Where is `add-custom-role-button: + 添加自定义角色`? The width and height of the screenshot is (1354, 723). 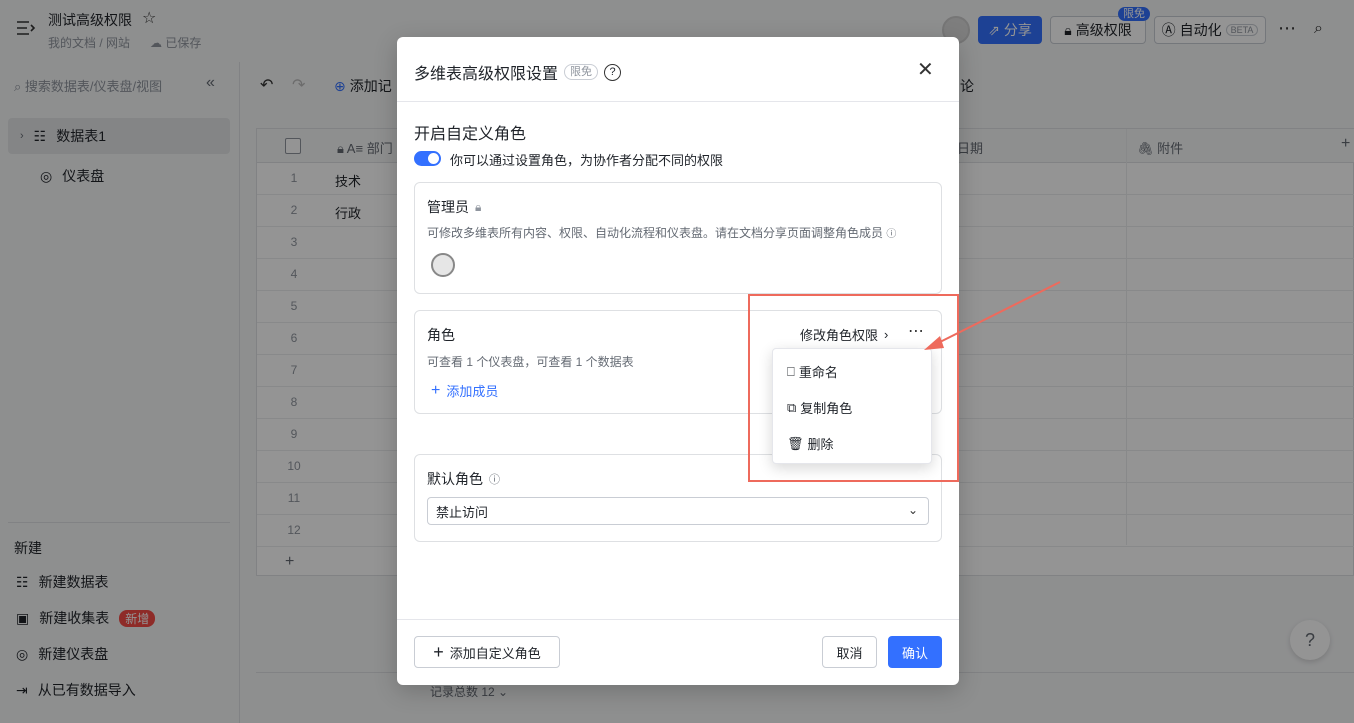
add-custom-role-button: + 添加自定义角色 is located at coordinates (487, 652).